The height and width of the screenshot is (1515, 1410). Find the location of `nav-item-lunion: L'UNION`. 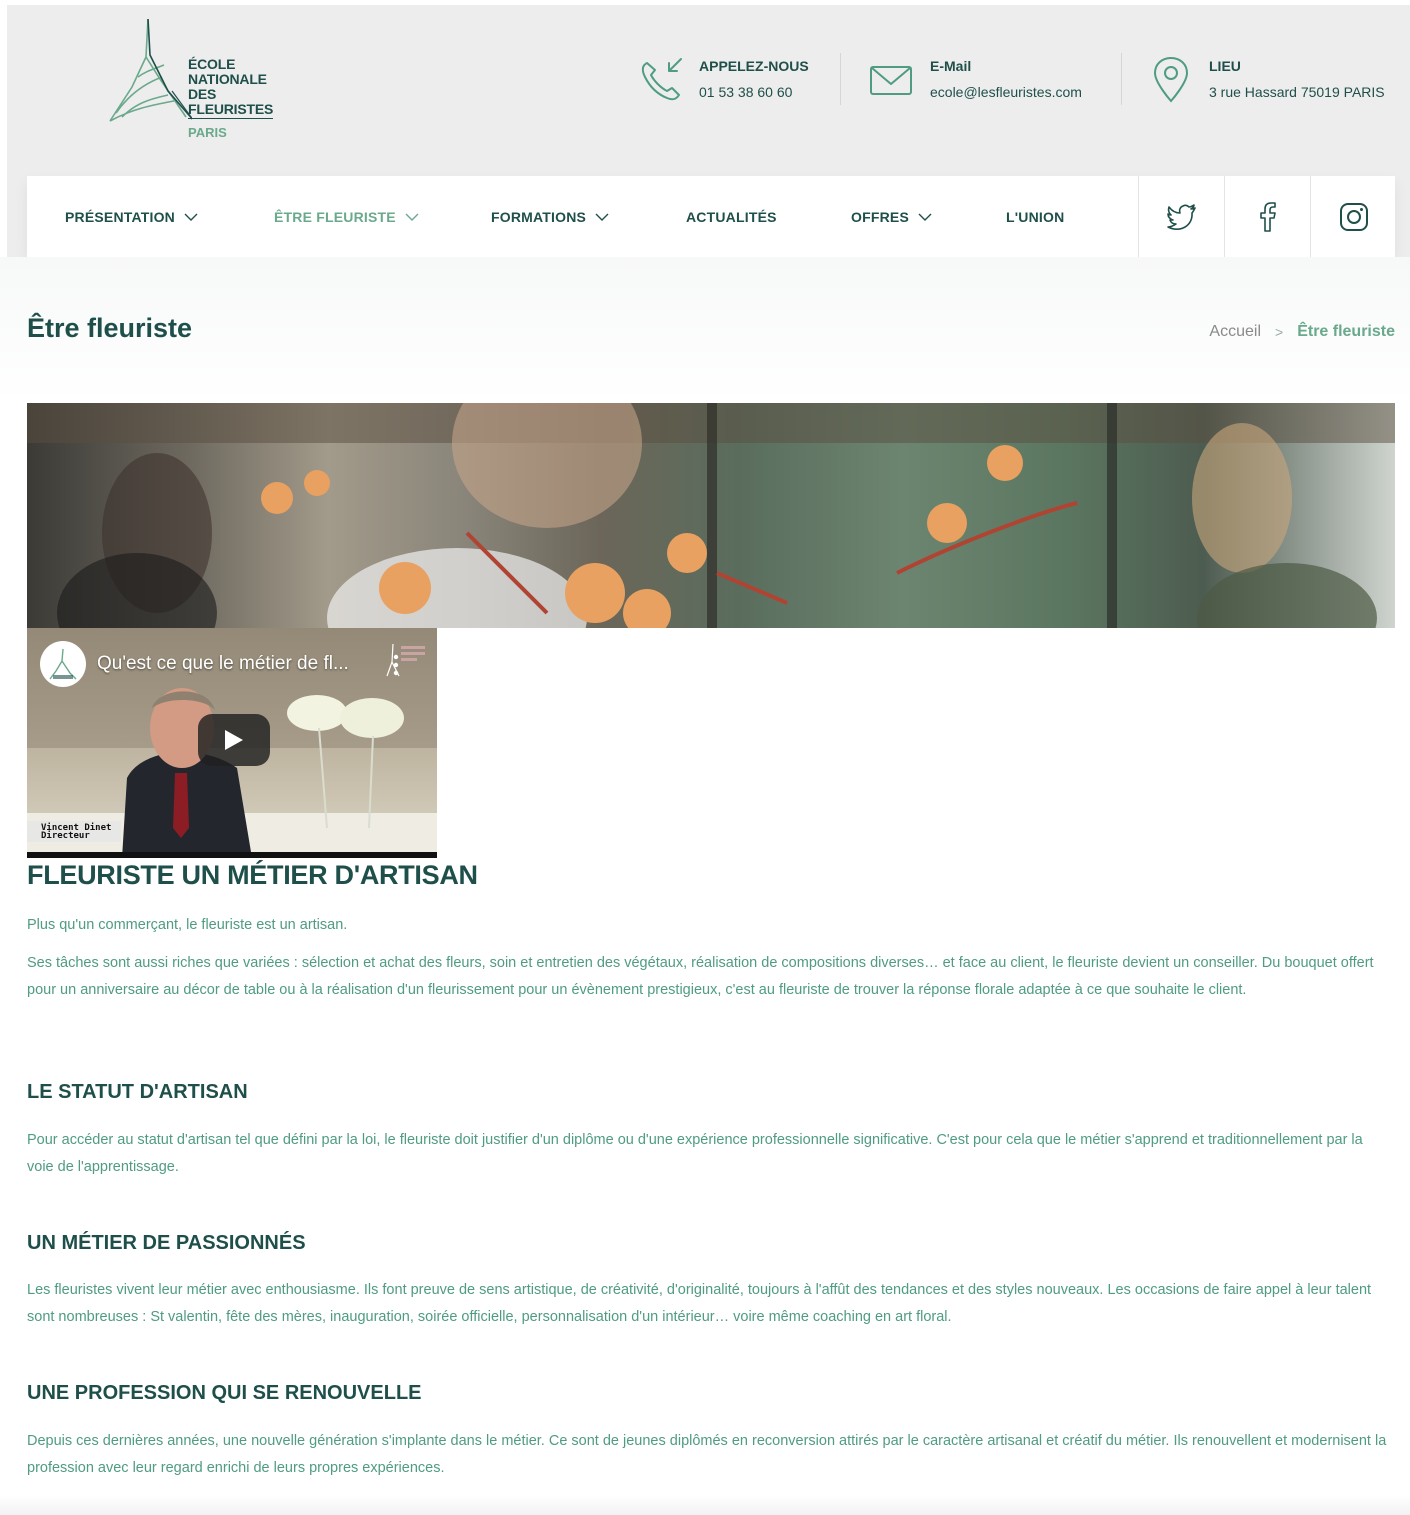

nav-item-lunion: L'UNION is located at coordinates (1035, 216).